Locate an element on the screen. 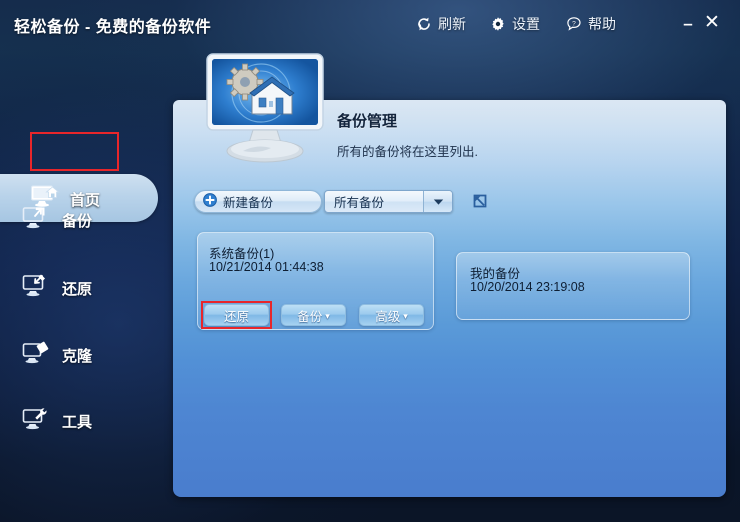  backup-button: 备份 ▾ is located at coordinates (313, 315).